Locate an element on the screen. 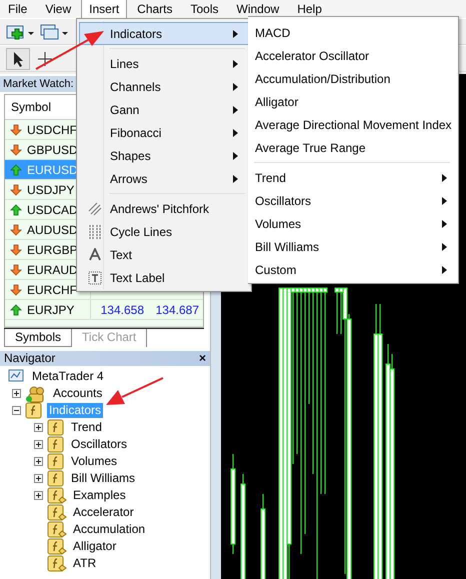 The height and width of the screenshot is (579, 466). symbol-text: EURGBP is located at coordinates (52, 249).